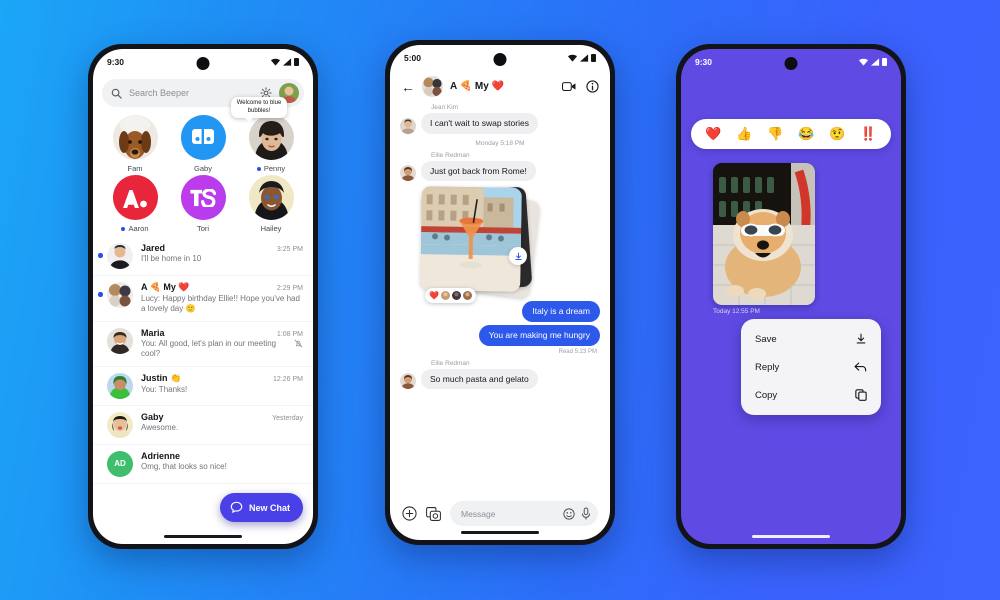 Image resolution: width=1000 pixels, height=600 pixels. Describe the element at coordinates (500, 58) in the screenshot. I see `phone2-status-bar: 5:00` at that location.